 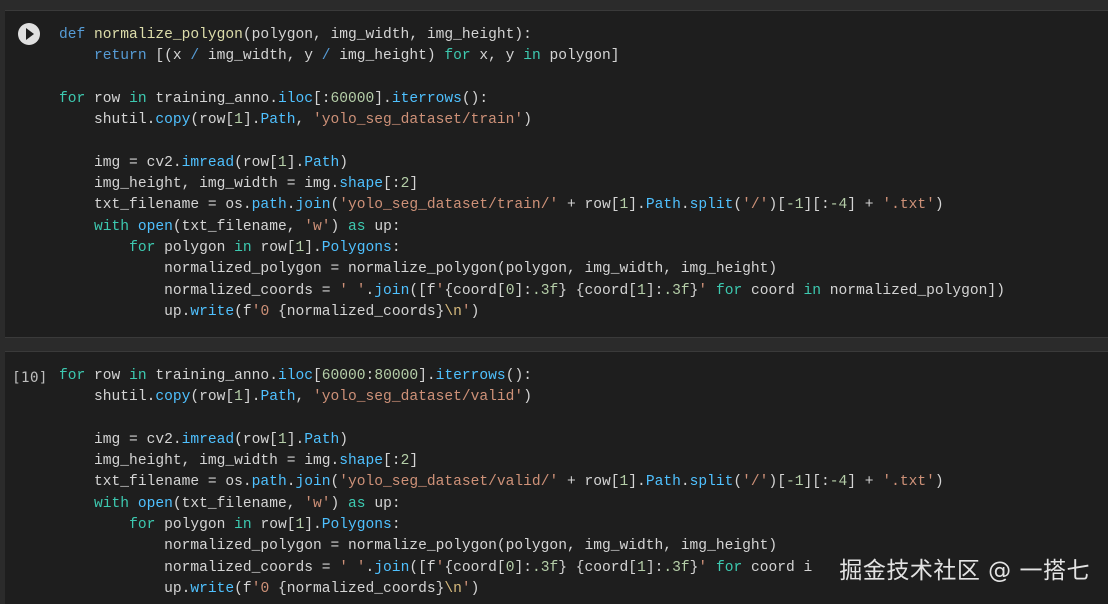 What do you see at coordinates (405, 461) in the screenshot?
I see `code-token: 2` at bounding box center [405, 461].